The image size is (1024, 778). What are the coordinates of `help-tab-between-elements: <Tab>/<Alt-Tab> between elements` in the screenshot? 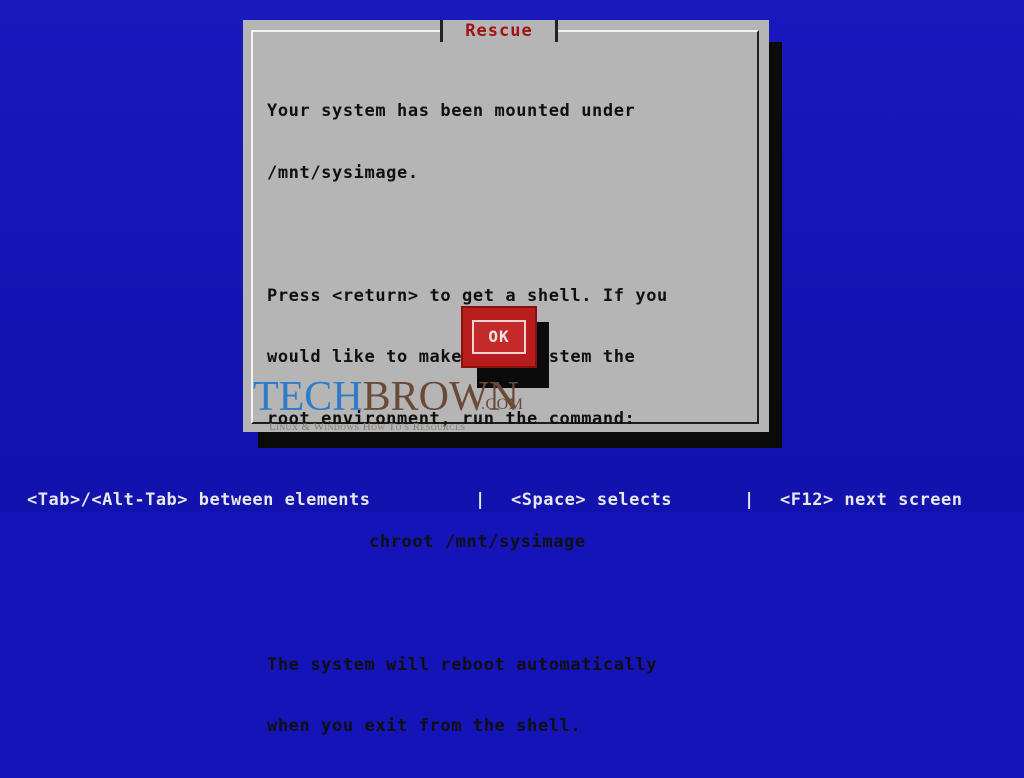 It's located at (199, 500).